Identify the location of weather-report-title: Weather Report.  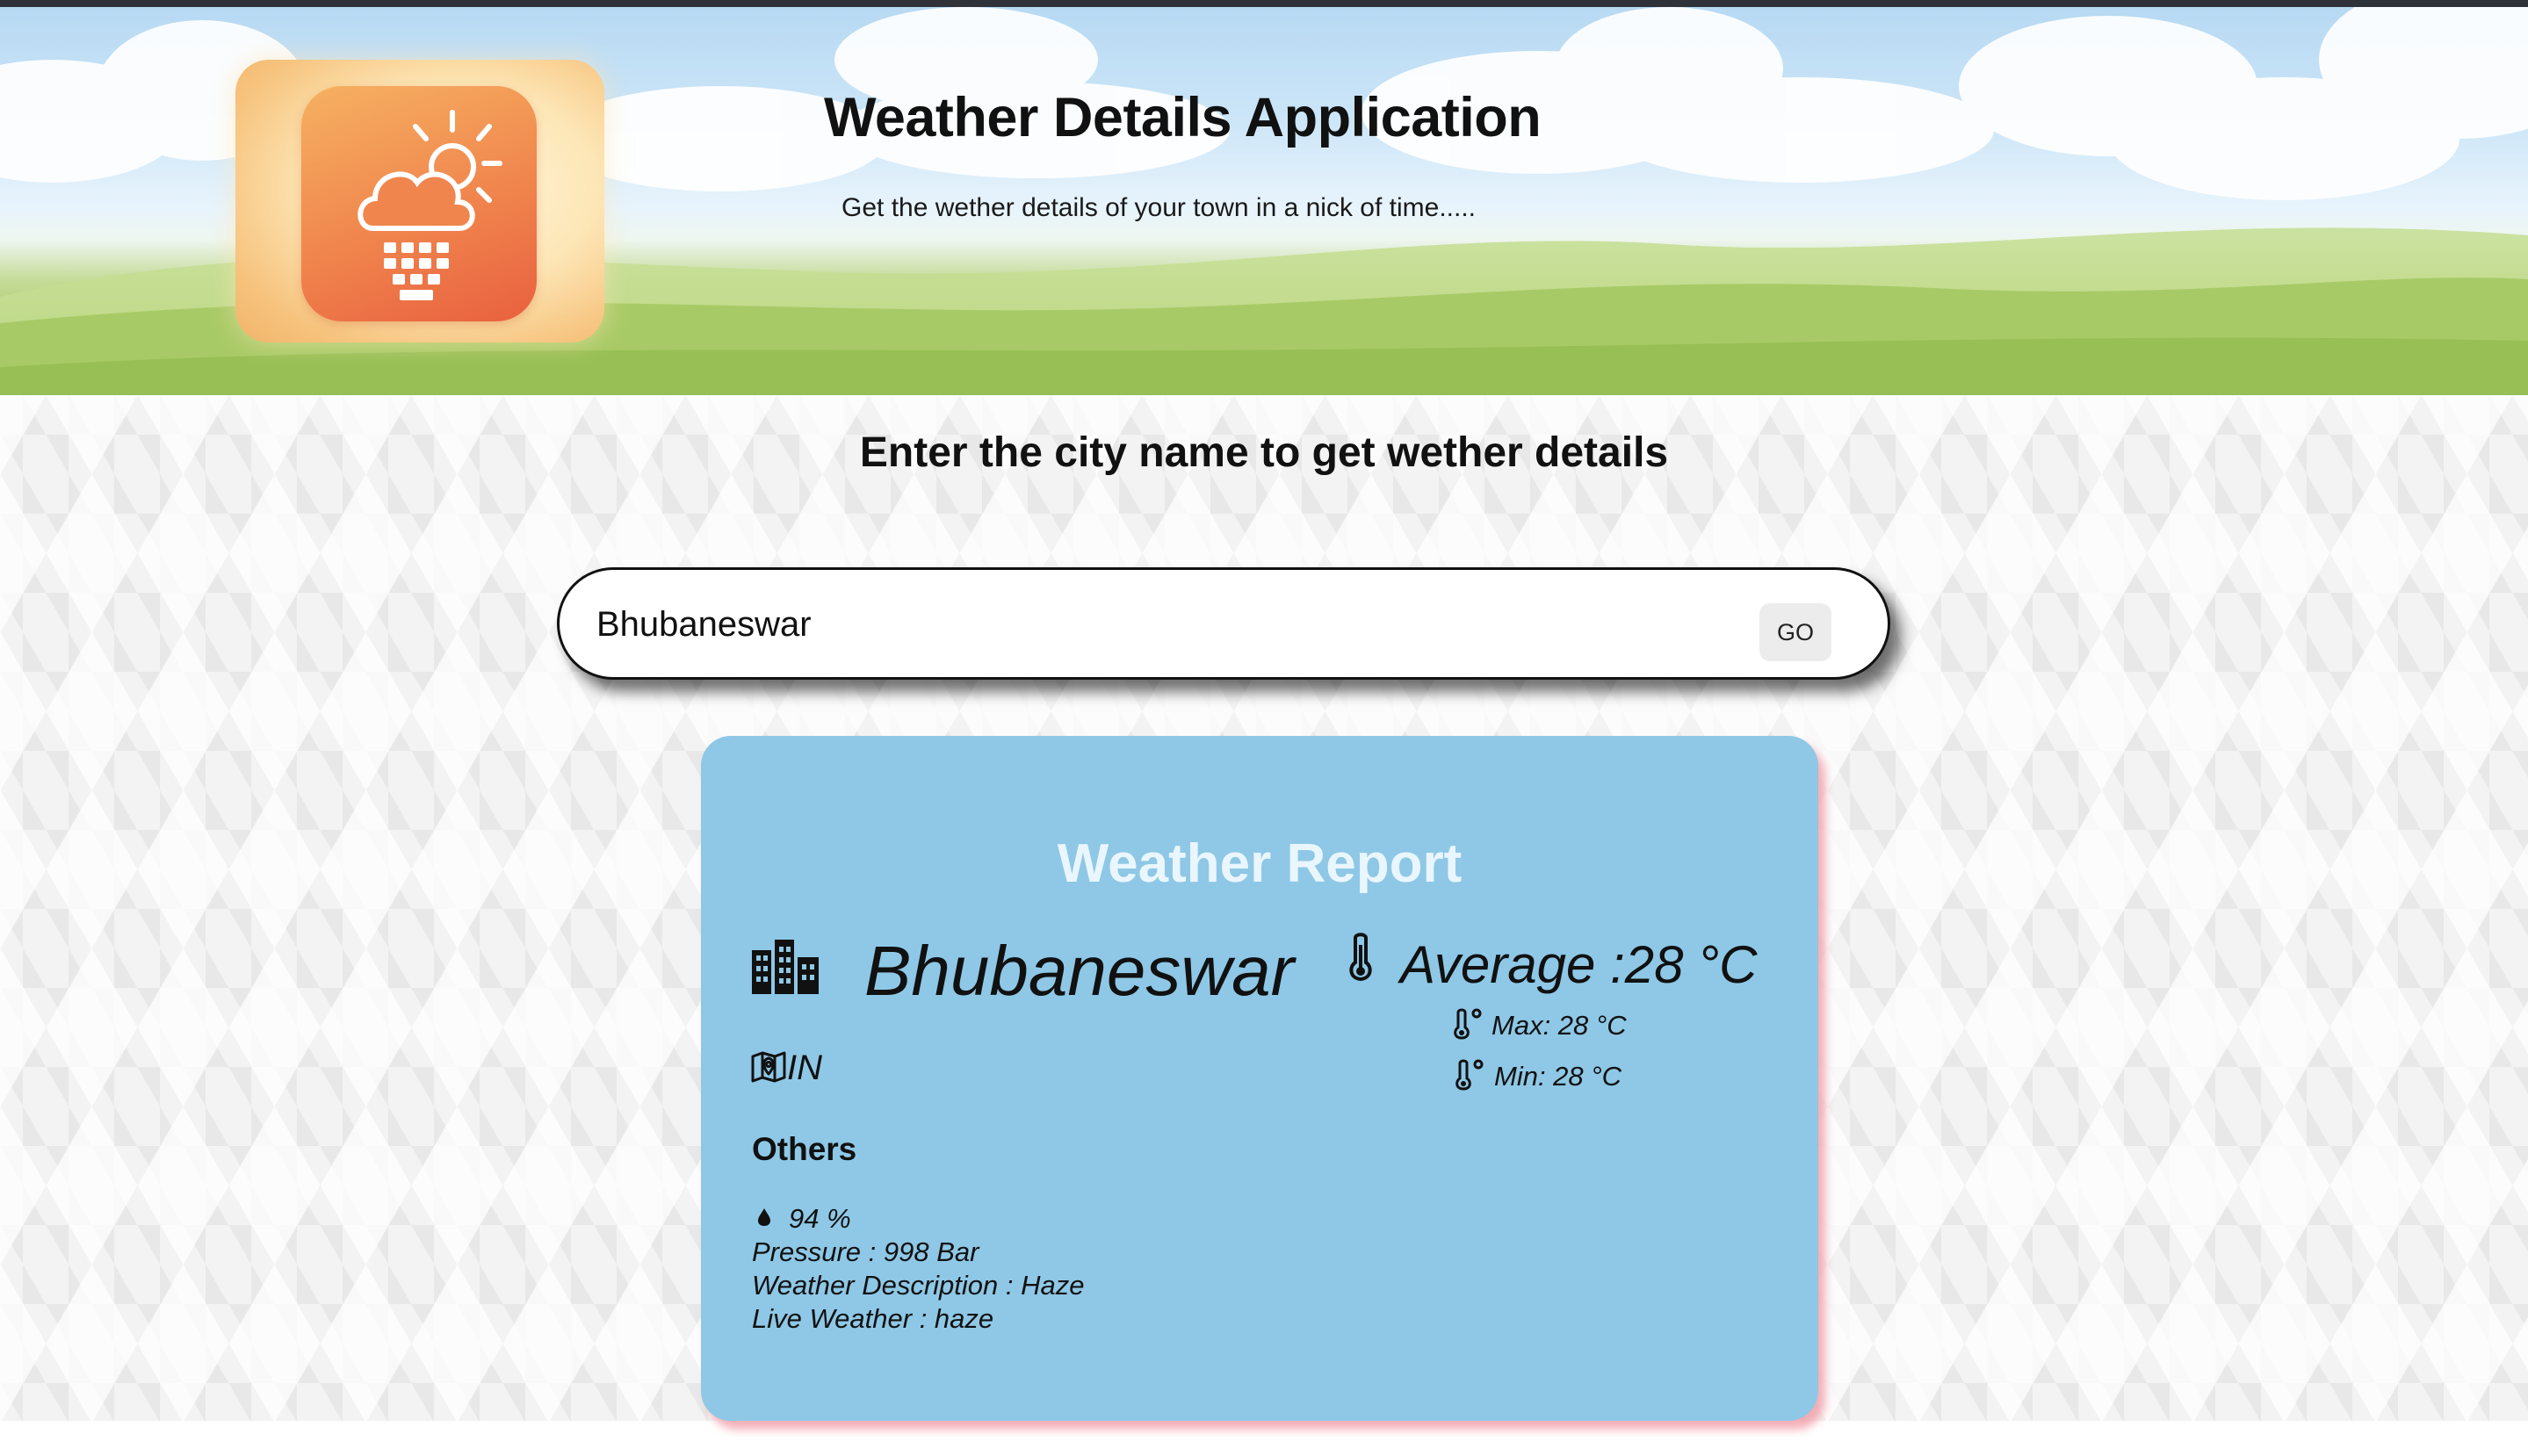
(1260, 863).